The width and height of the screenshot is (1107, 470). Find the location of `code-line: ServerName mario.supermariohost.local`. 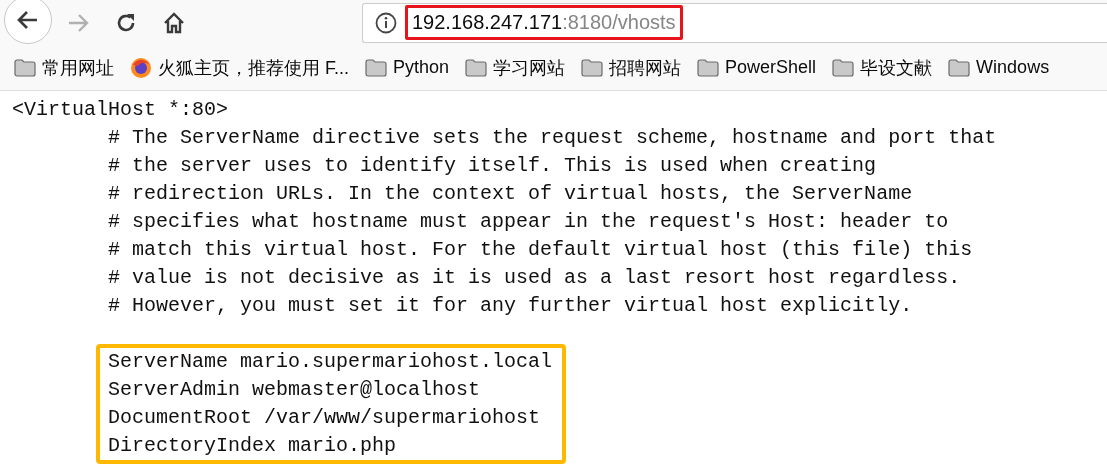

code-line: ServerName mario.supermariohost.local is located at coordinates (330, 362).